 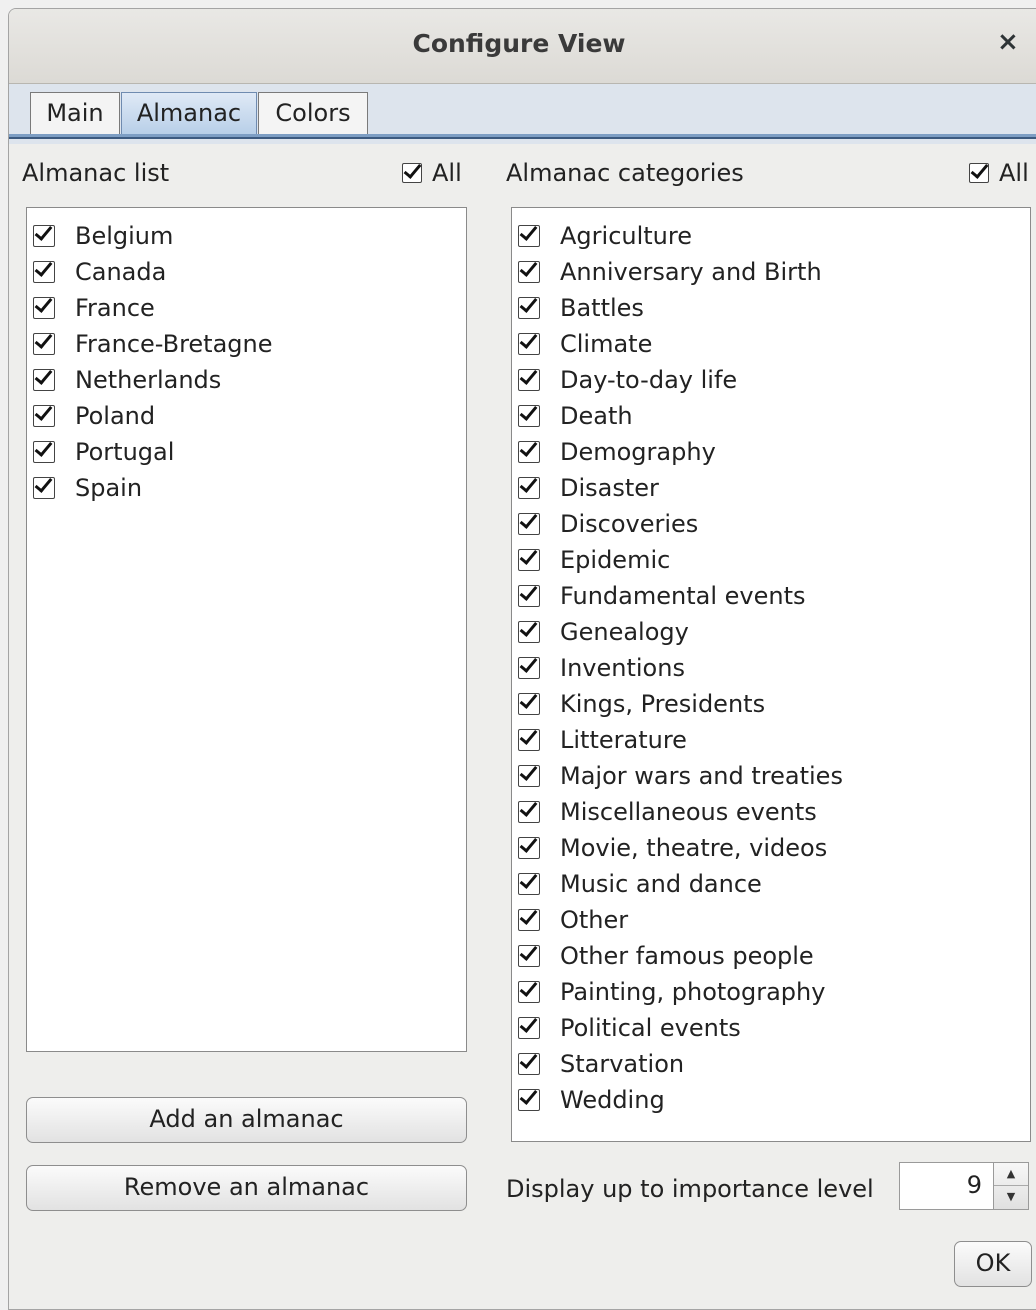 I want to click on list-item: Major wars and treaties, so click(x=680, y=776).